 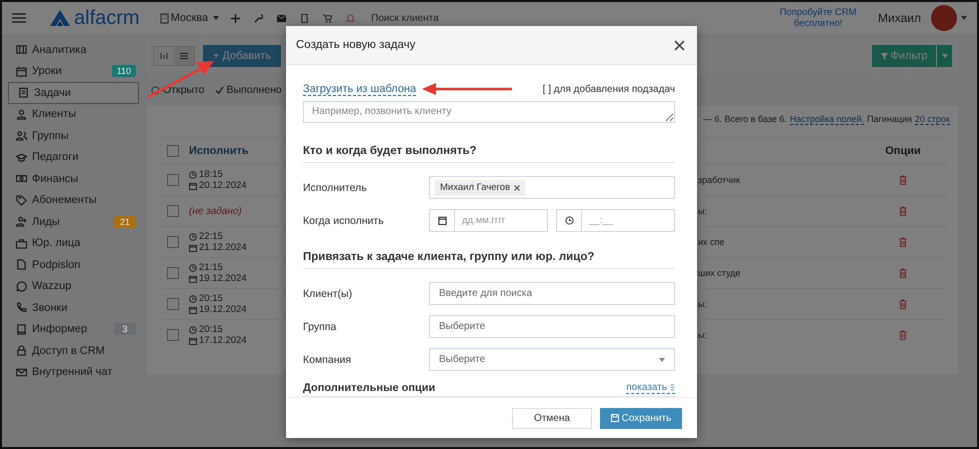 What do you see at coordinates (327, 18) in the screenshot?
I see `cart-icon` at bounding box center [327, 18].